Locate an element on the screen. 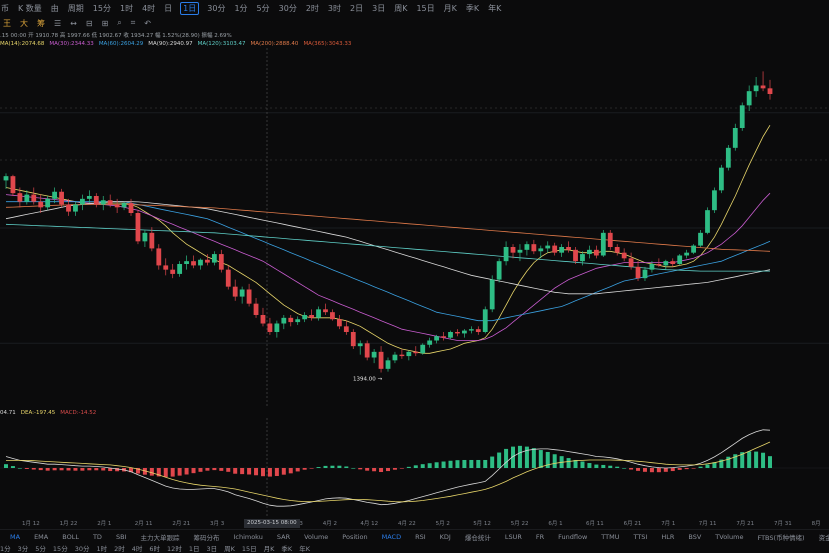  timeframe-4: 15分 is located at coordinates (102, 8).